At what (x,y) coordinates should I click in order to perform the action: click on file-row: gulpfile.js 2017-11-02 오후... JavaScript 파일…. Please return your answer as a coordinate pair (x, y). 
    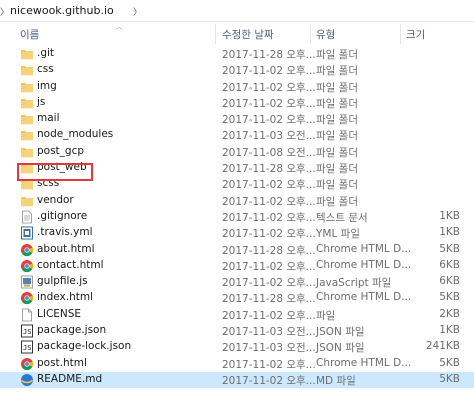
    Looking at the image, I should click on (237, 282).